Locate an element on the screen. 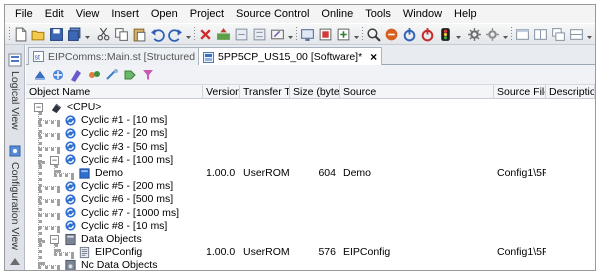  redo-button is located at coordinates (175, 34).